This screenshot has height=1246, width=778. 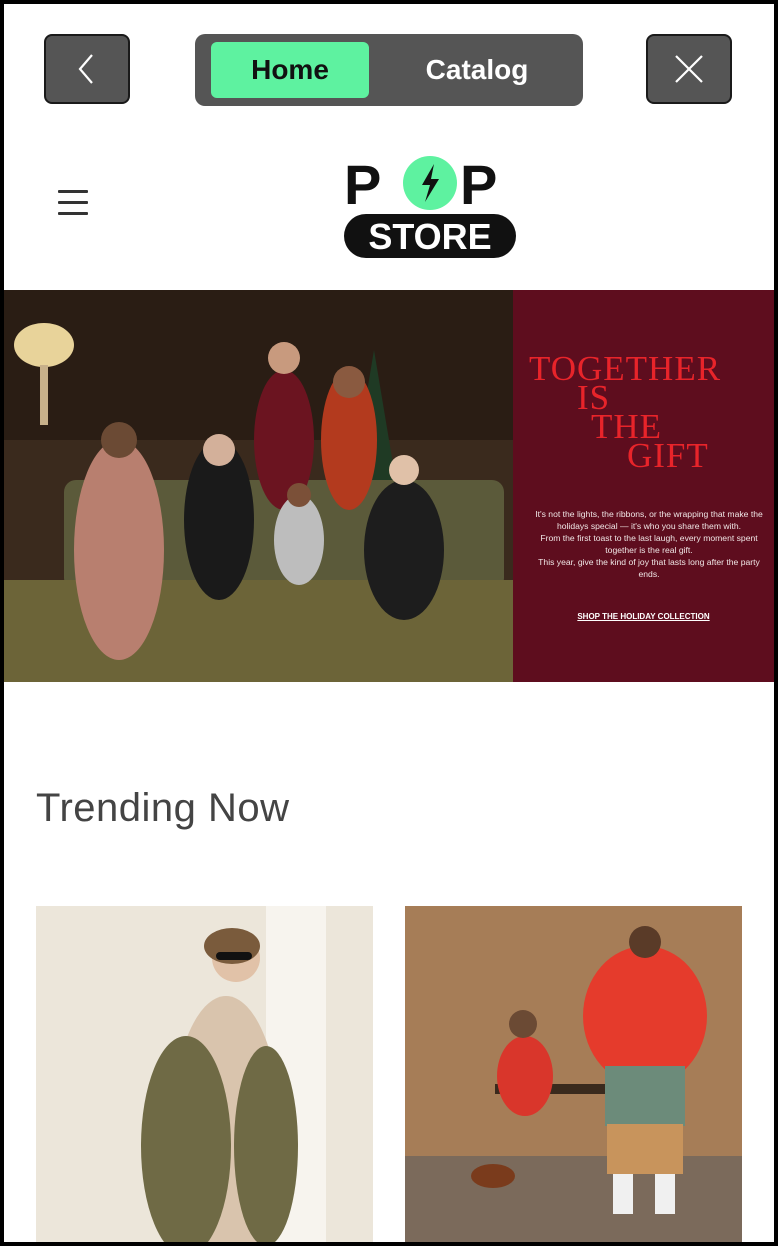 What do you see at coordinates (478, 185) in the screenshot?
I see `logo-letter-p-right: P` at bounding box center [478, 185].